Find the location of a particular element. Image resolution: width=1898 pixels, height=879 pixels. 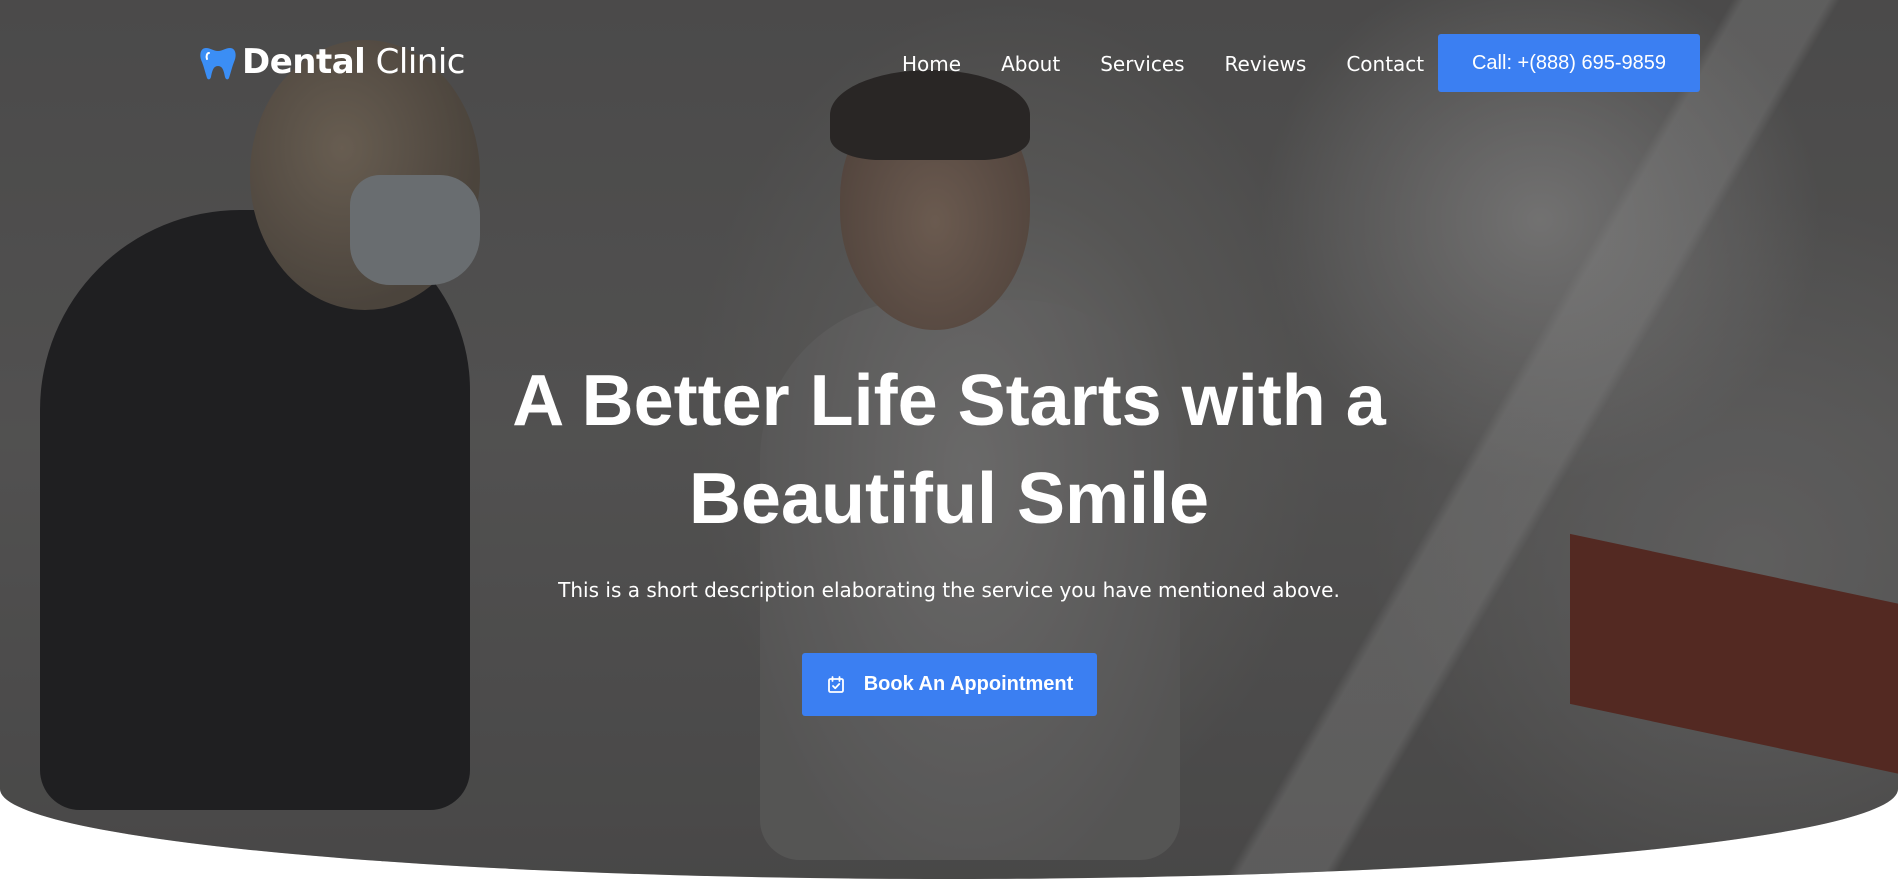

book-appointment-label: Book An Appointment is located at coordinates (968, 684).